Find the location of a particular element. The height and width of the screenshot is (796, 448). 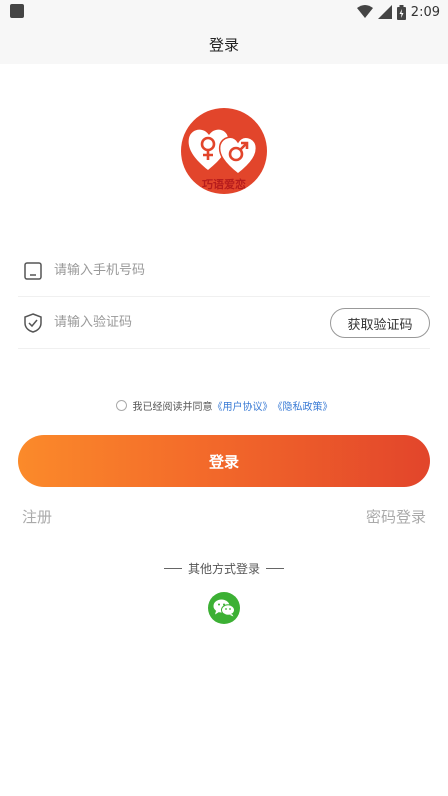

password-login-link: 密码登录 is located at coordinates (396, 516).